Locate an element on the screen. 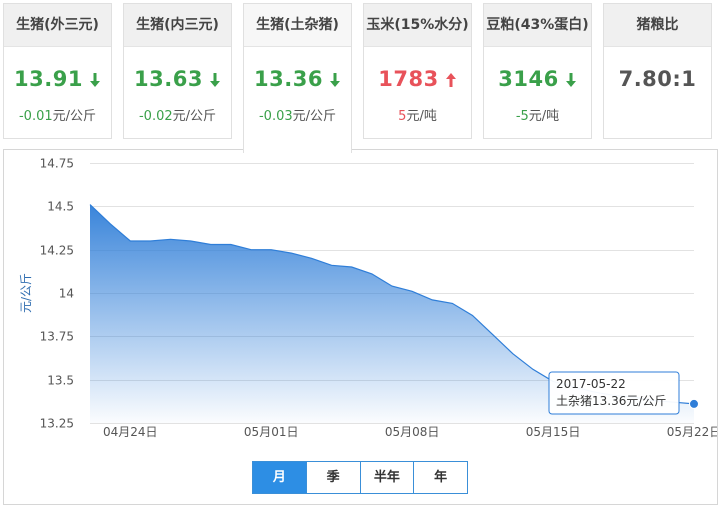  card-title: 生猪(外三元) is located at coordinates (57, 25).